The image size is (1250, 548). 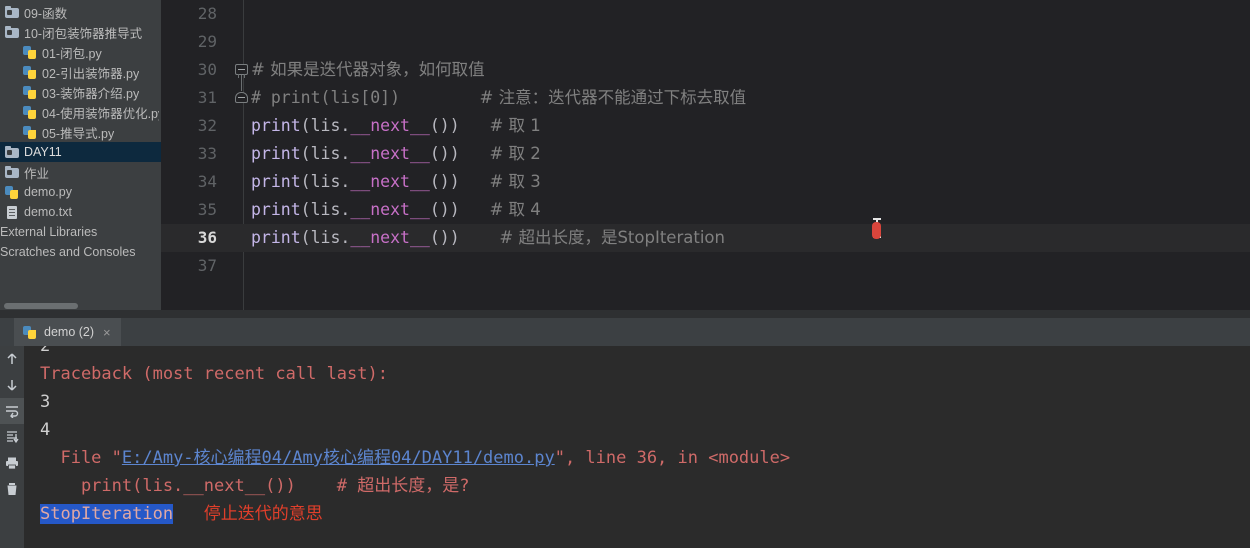 I want to click on tree-item-9: demo.py, so click(x=80, y=192).